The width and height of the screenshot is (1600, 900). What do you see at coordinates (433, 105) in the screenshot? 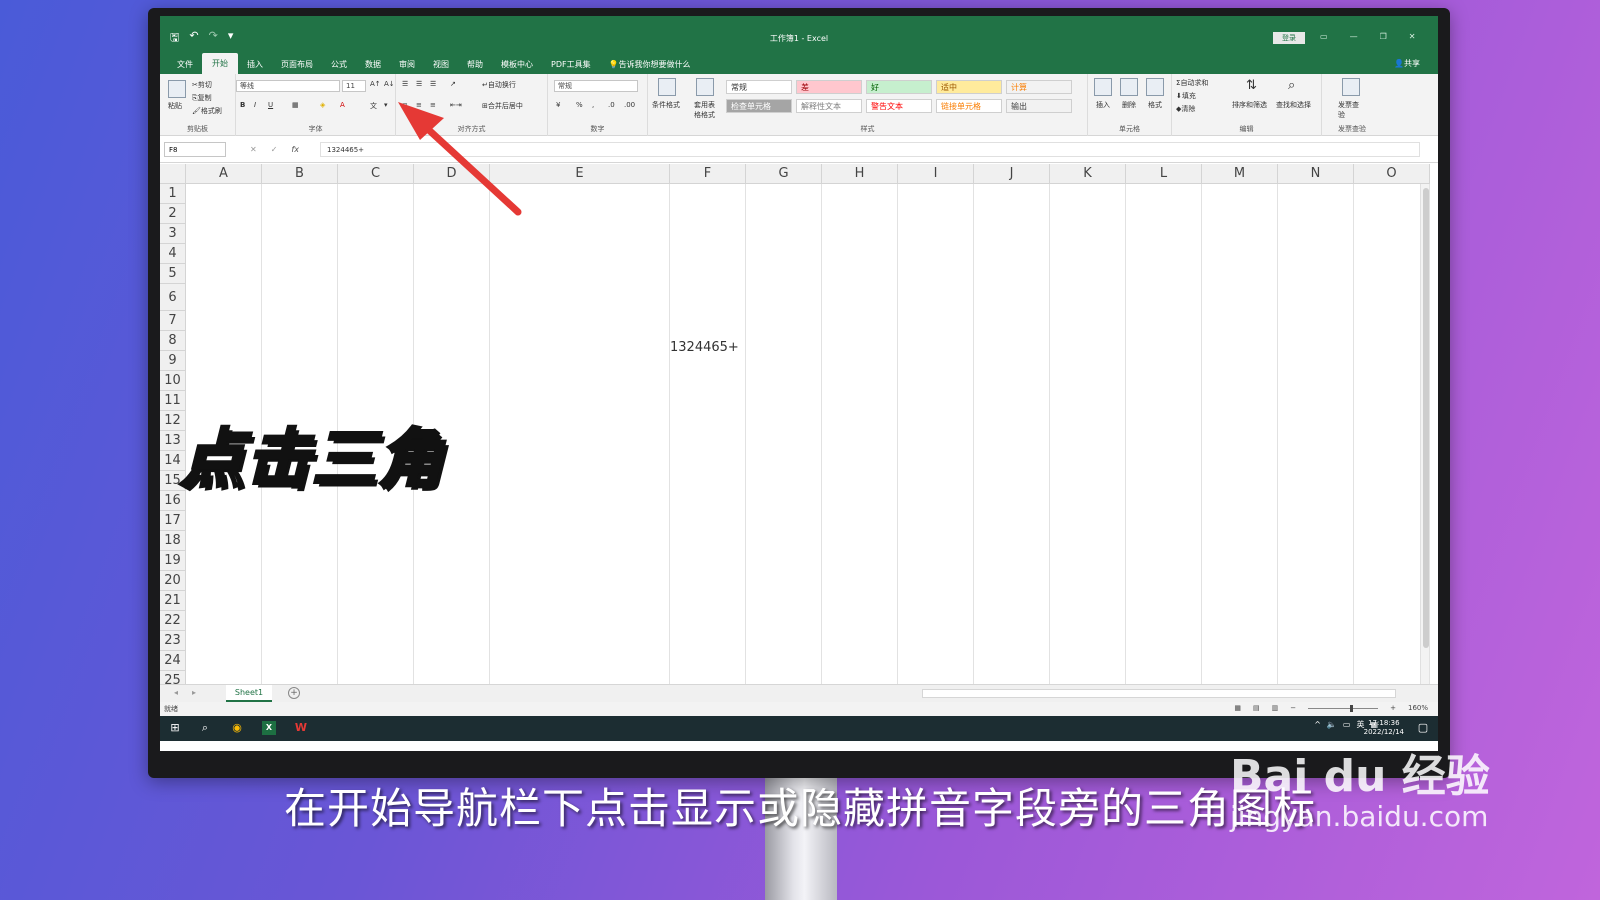
I see `align-right-icon: ≡` at bounding box center [433, 105].